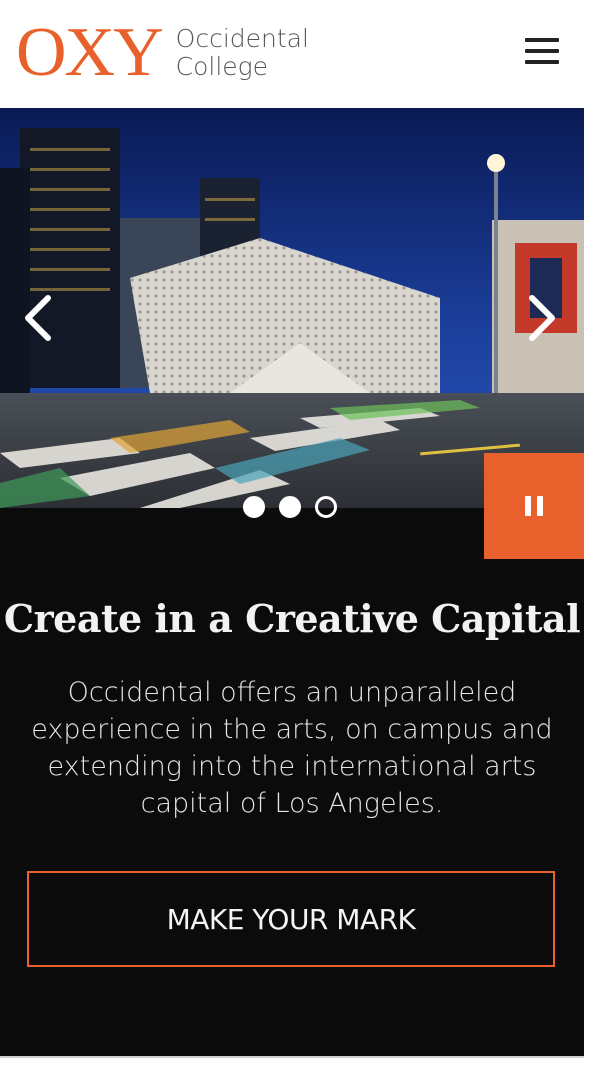 Image resolution: width=600 pixels, height=1065 pixels. What do you see at coordinates (222, 66) in the screenshot?
I see `logo-line-2: College` at bounding box center [222, 66].